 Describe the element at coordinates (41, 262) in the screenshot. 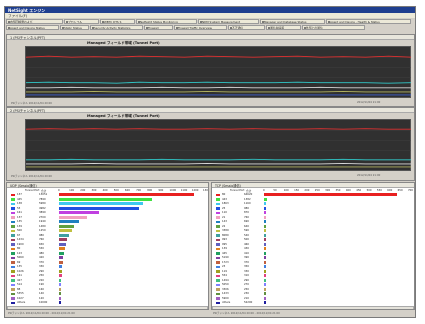

I see `value-label: 370` at that location.